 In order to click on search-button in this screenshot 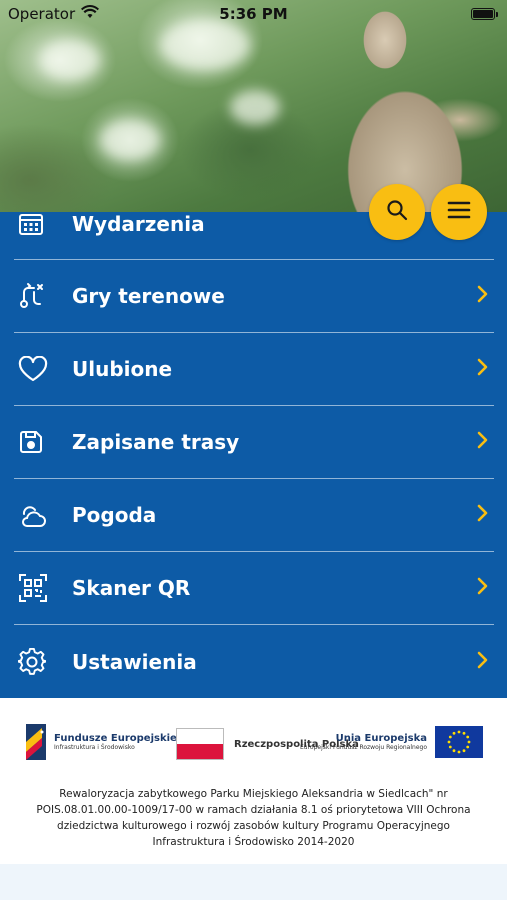, I will do `click(397, 212)`.